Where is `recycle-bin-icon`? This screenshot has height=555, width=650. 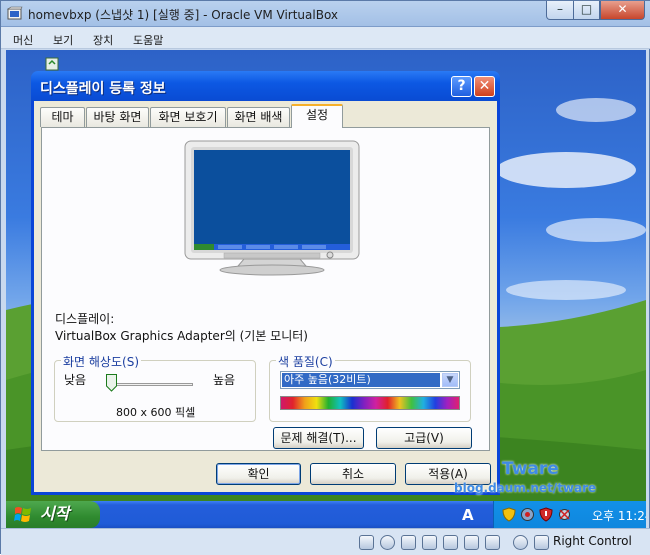 recycle-bin-icon is located at coordinates (52, 63).